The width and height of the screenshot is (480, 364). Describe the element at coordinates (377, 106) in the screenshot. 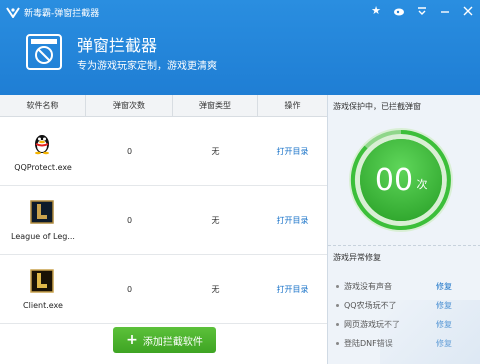

I see `protection-status: 游戏保护中，已拦截弹窗` at that location.